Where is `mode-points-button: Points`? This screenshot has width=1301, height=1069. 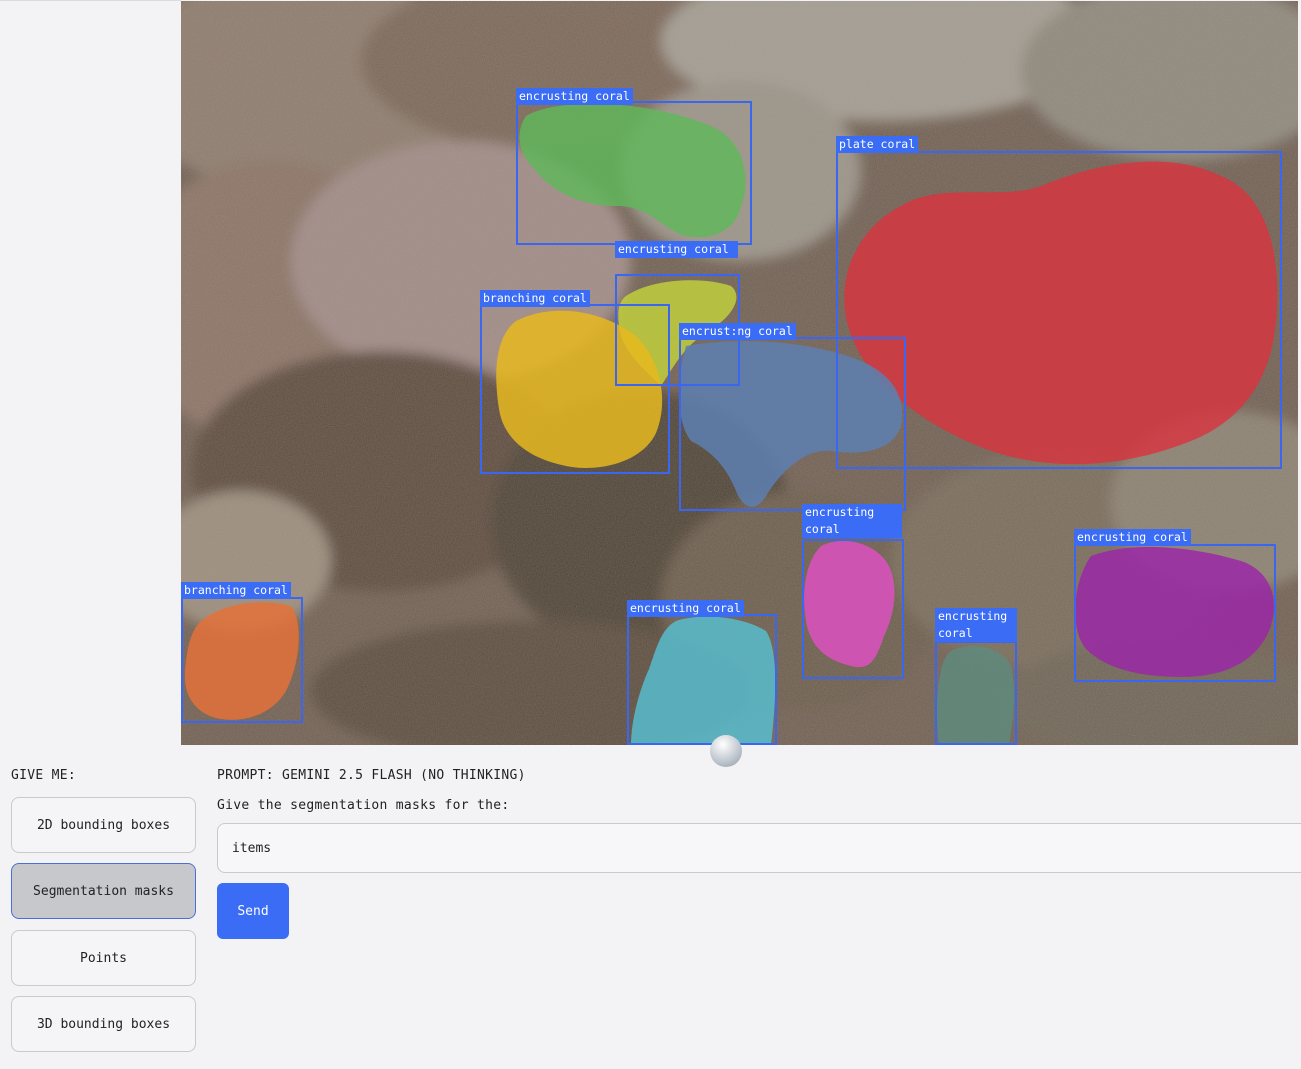 mode-points-button: Points is located at coordinates (103, 958).